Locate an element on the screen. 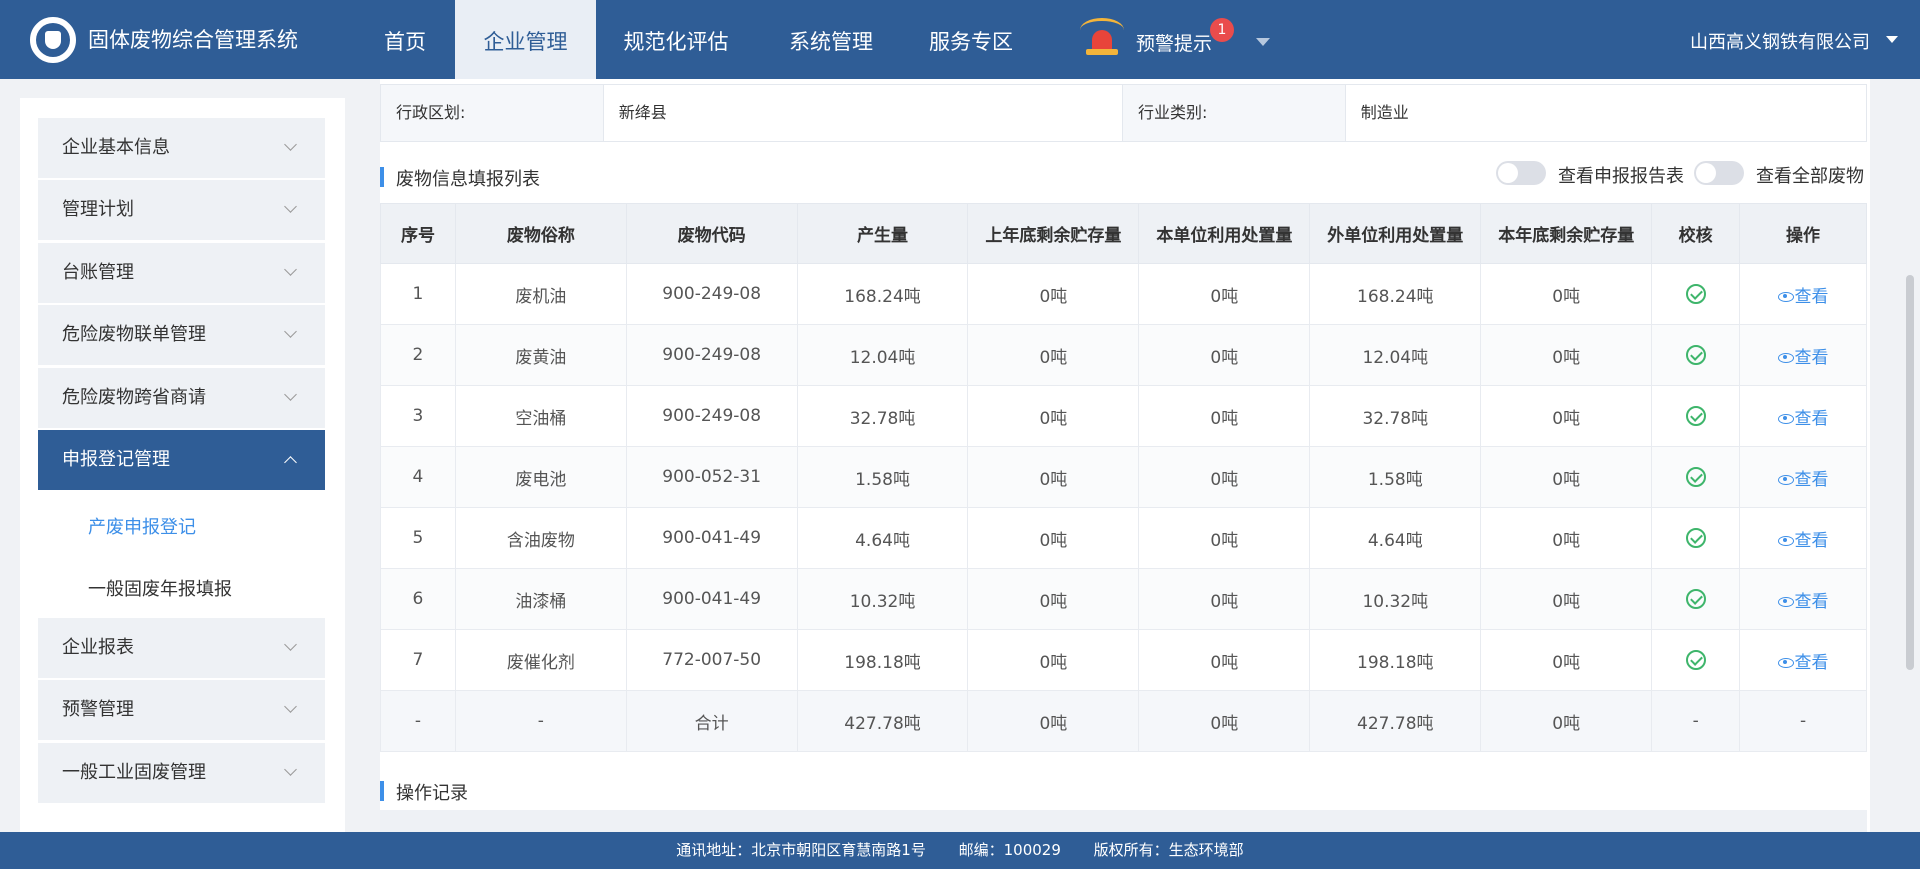  alarm-light-icon is located at coordinates (1102, 38).